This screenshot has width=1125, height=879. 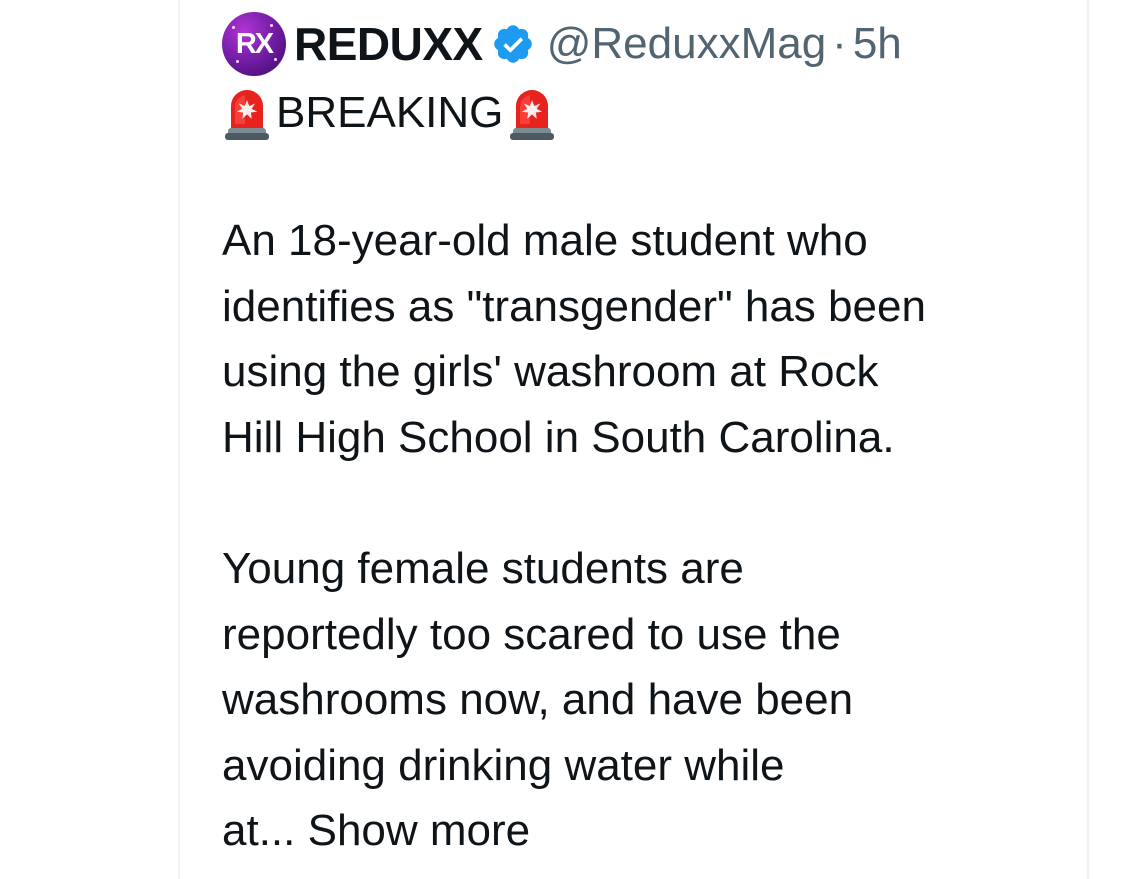 What do you see at coordinates (686, 44) in the screenshot?
I see `user-handle: @ReduxxMag` at bounding box center [686, 44].